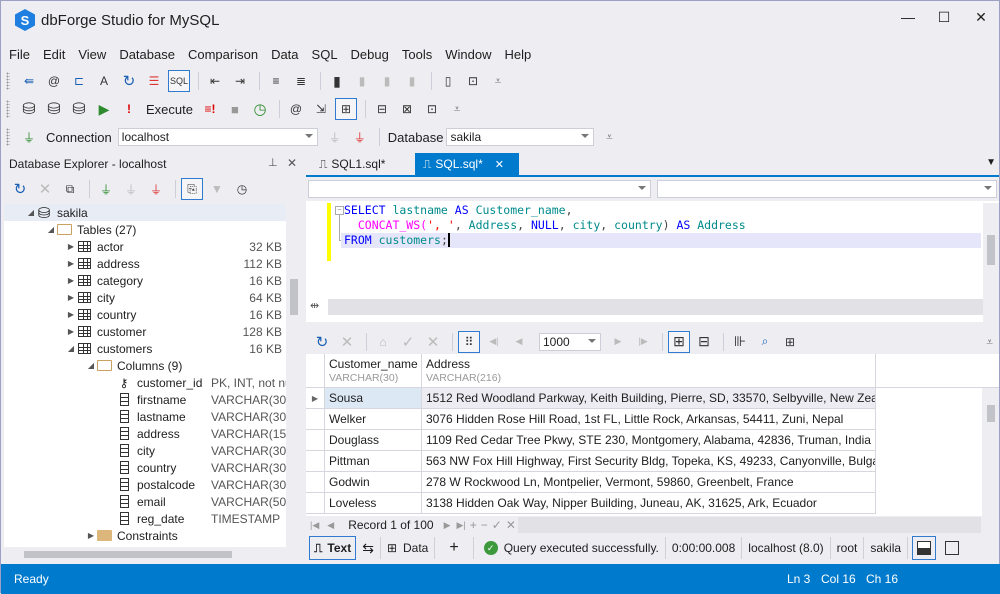  What do you see at coordinates (145, 554) in the screenshot?
I see `explorer-horizontal-scrollbar` at bounding box center [145, 554].